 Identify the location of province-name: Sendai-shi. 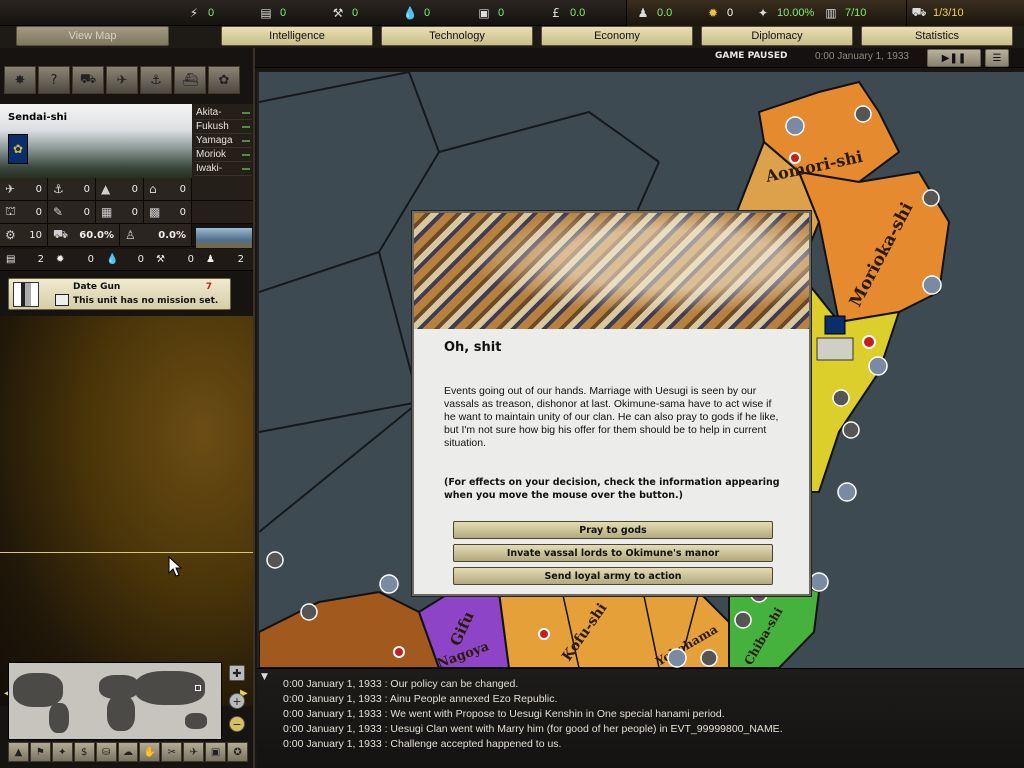
(38, 117).